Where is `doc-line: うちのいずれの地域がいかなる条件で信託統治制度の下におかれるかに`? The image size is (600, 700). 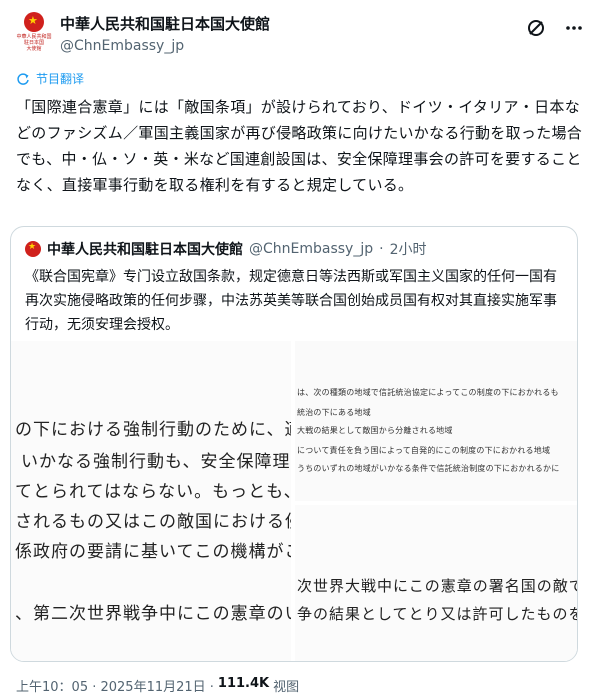
doc-line: うちのいずれの地域がいかなる条件で信託統治制度の下におかれるかに is located at coordinates (428, 468).